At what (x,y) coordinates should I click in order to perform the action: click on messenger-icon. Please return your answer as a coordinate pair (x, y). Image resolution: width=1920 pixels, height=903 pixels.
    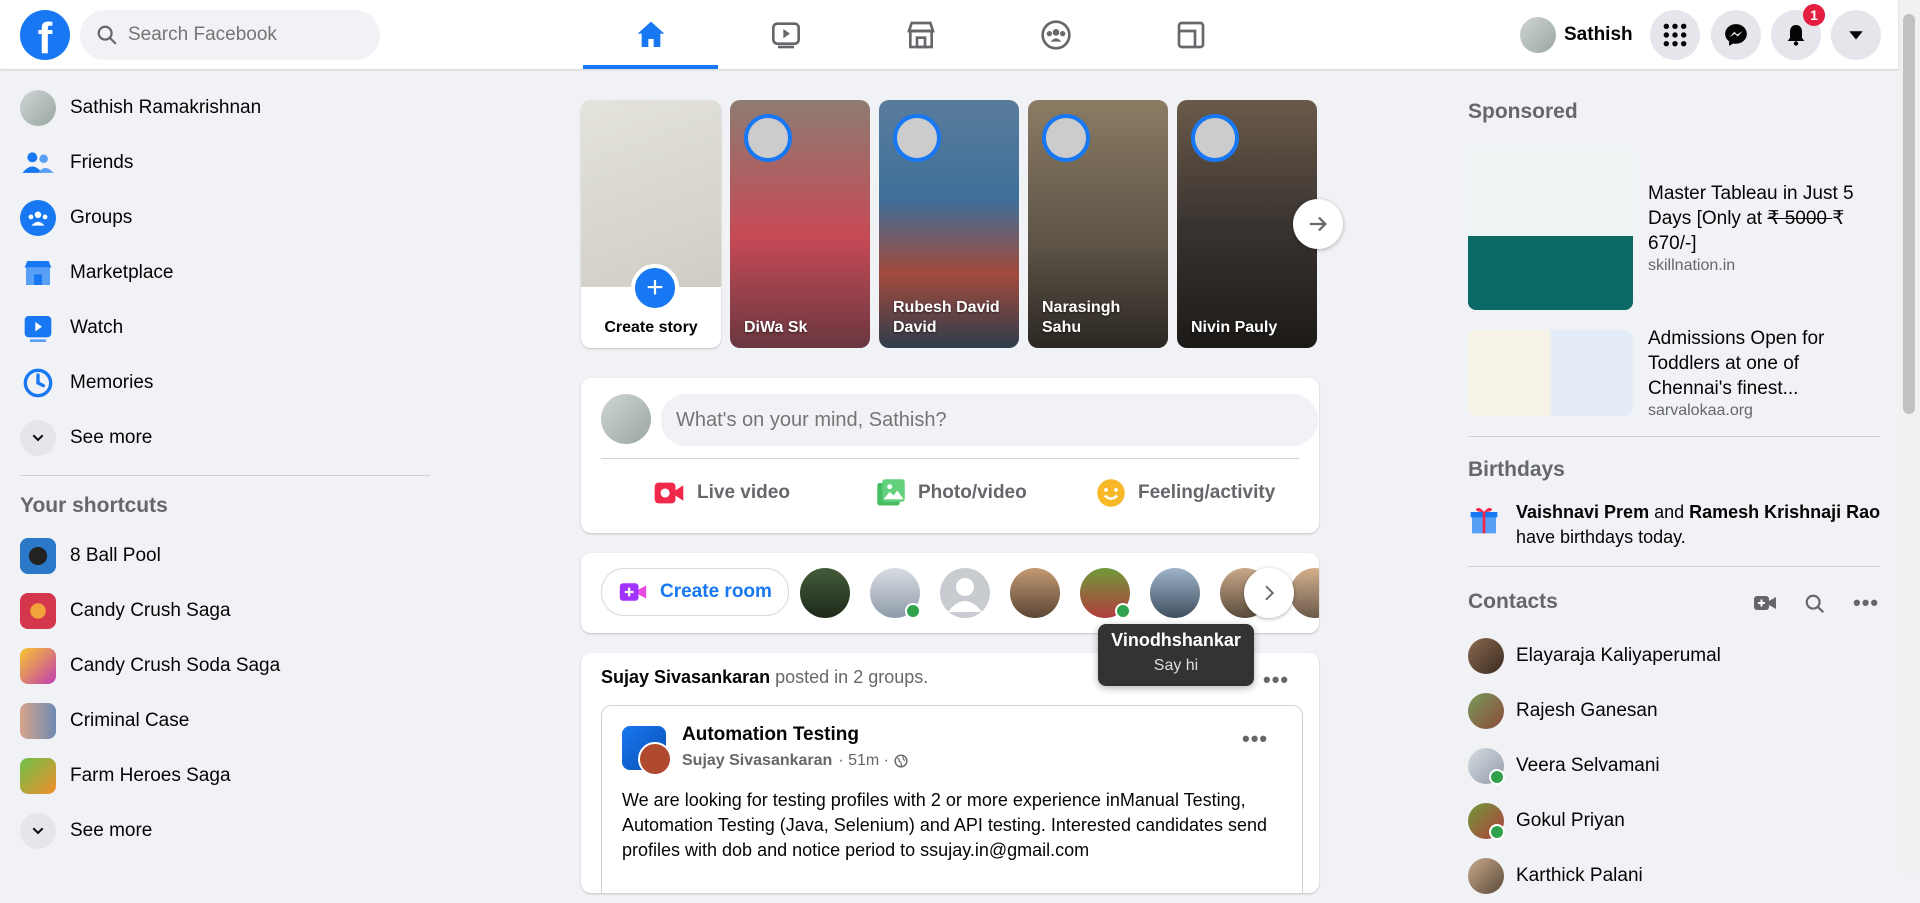
    Looking at the image, I should click on (1736, 35).